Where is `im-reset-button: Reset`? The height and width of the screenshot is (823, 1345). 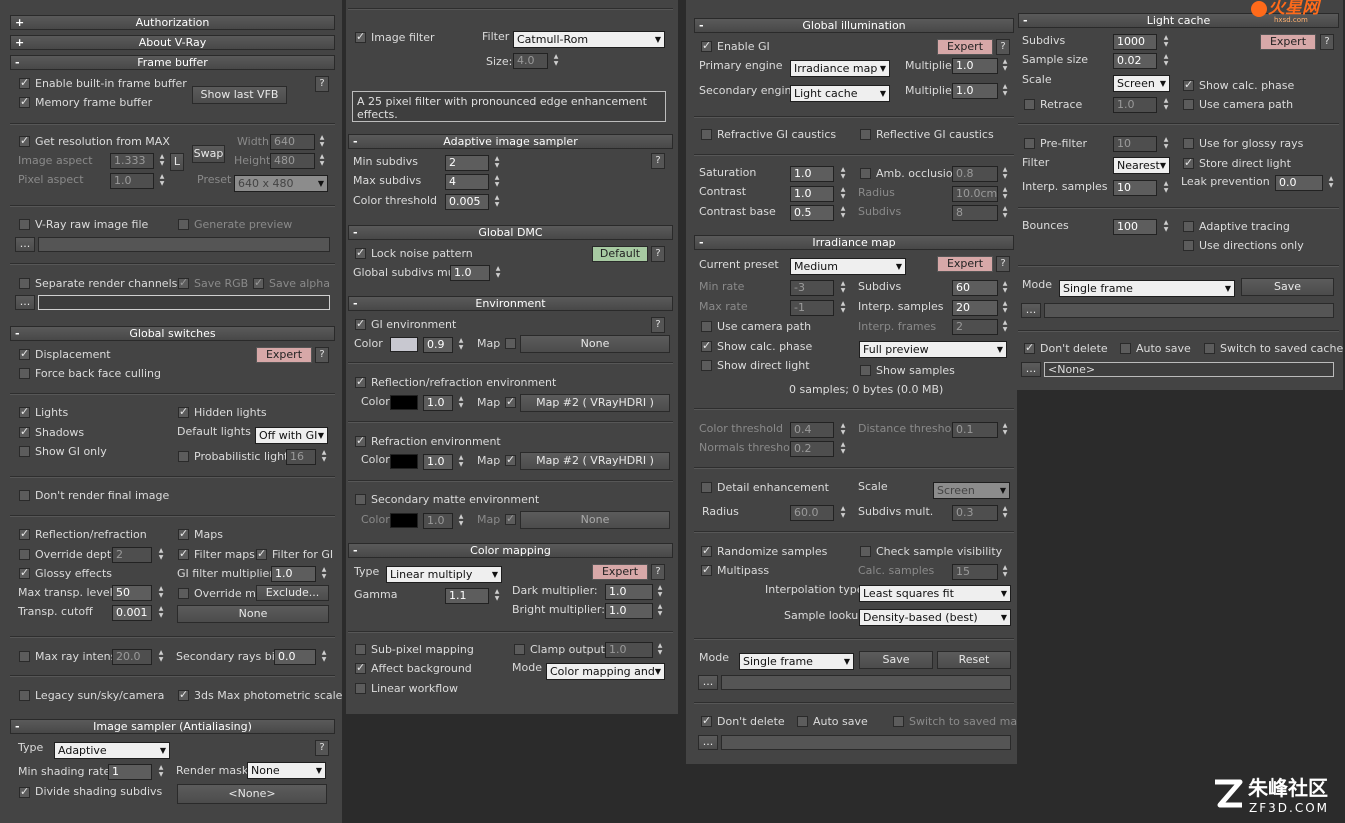
im-reset-button: Reset is located at coordinates (974, 660).